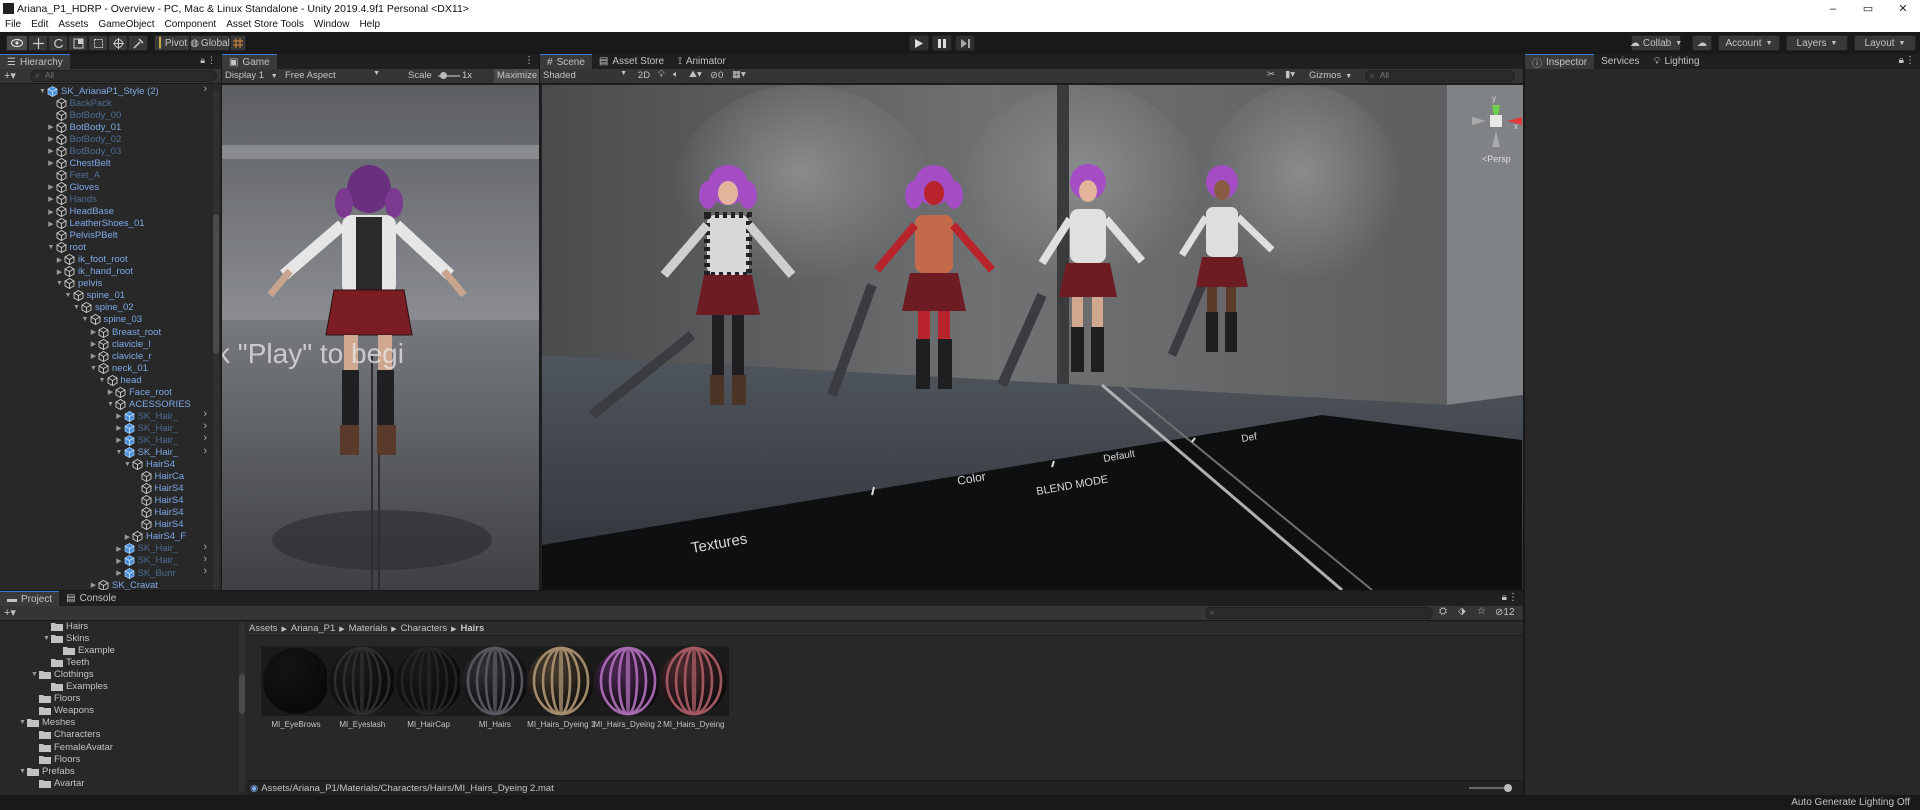  Describe the element at coordinates (1702, 43) in the screenshot. I see `cloud-button: ☁` at that location.